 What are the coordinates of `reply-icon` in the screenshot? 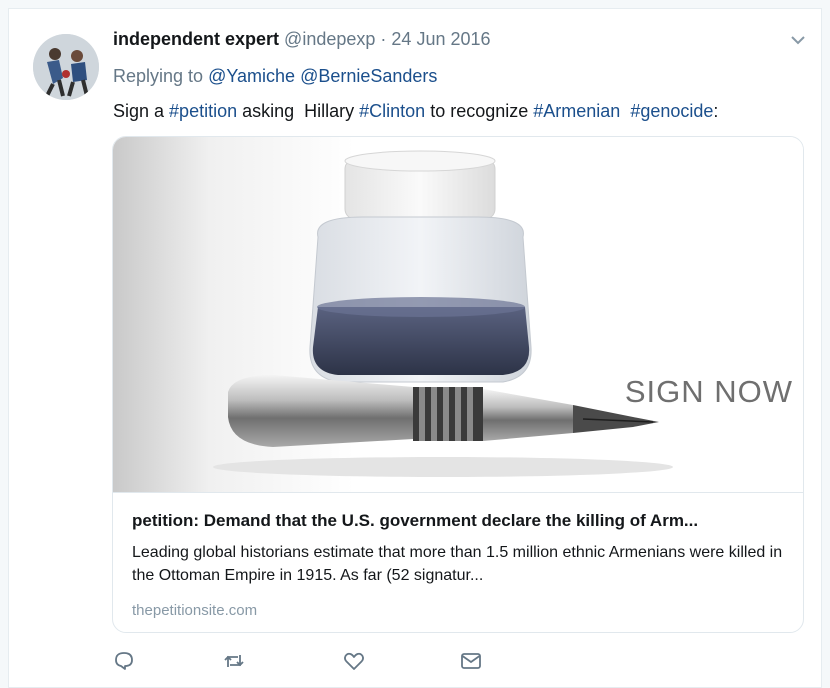 It's located at (124, 661).